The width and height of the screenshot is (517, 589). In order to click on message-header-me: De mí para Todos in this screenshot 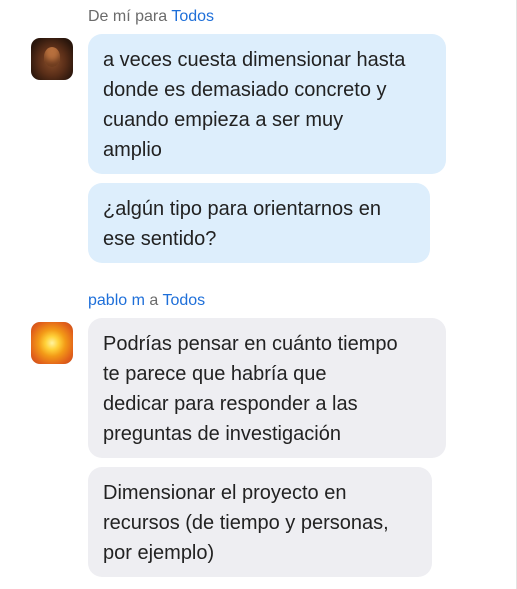, I will do `click(151, 17)`.